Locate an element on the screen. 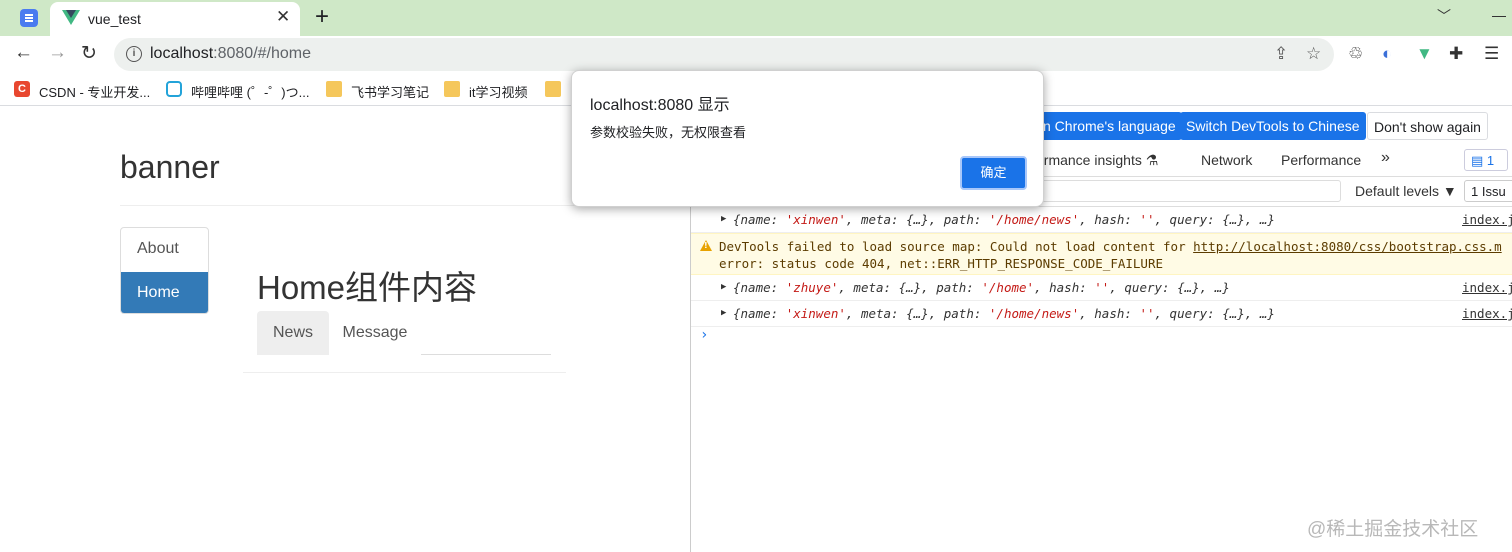 The width and height of the screenshot is (1512, 552). issues-button: 1 Issu is located at coordinates (1488, 191).